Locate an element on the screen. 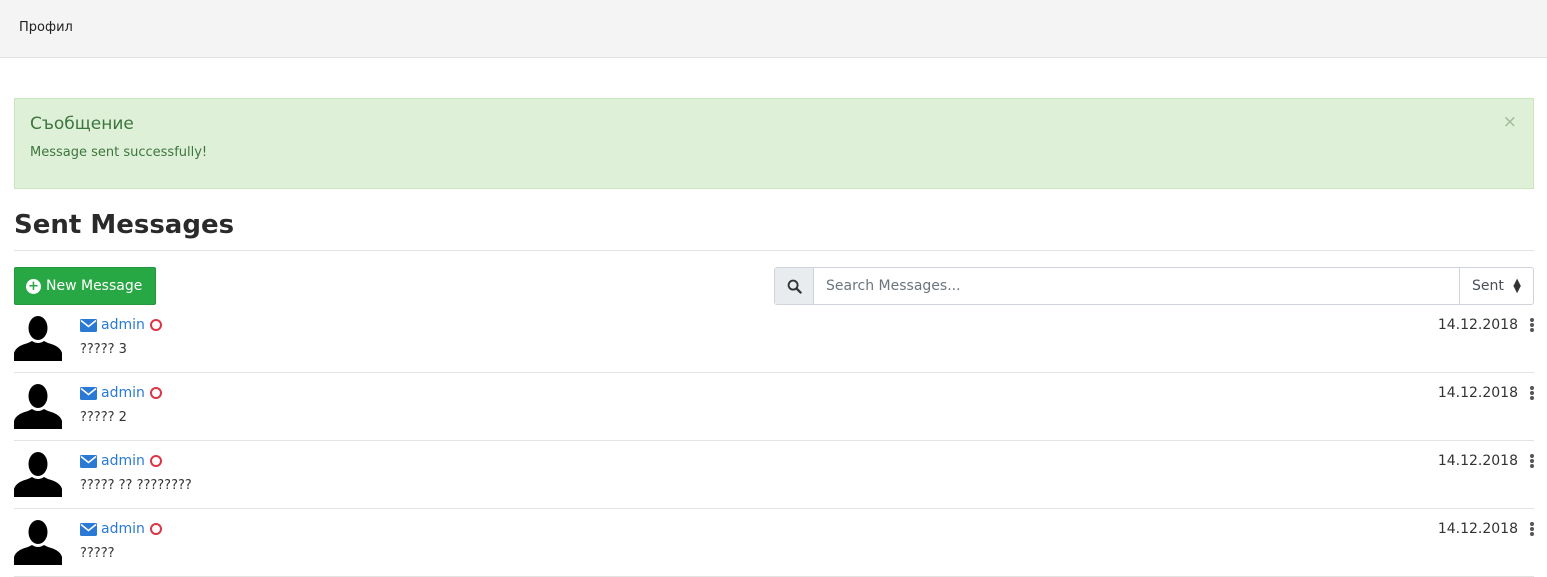 The image size is (1547, 577). new-message-label: New Message is located at coordinates (94, 286).